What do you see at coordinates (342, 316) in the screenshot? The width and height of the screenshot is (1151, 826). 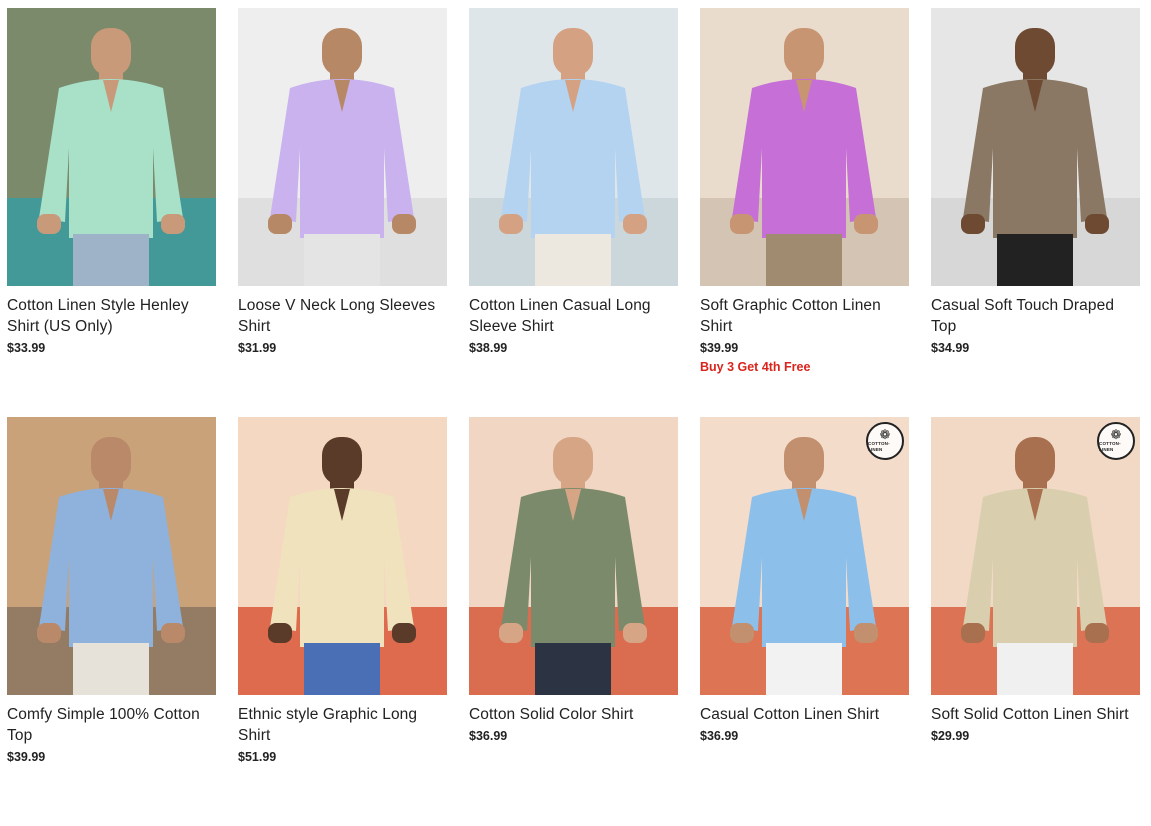 I see `product-title: Loose V Neck Long Sleeves Shirt` at bounding box center [342, 316].